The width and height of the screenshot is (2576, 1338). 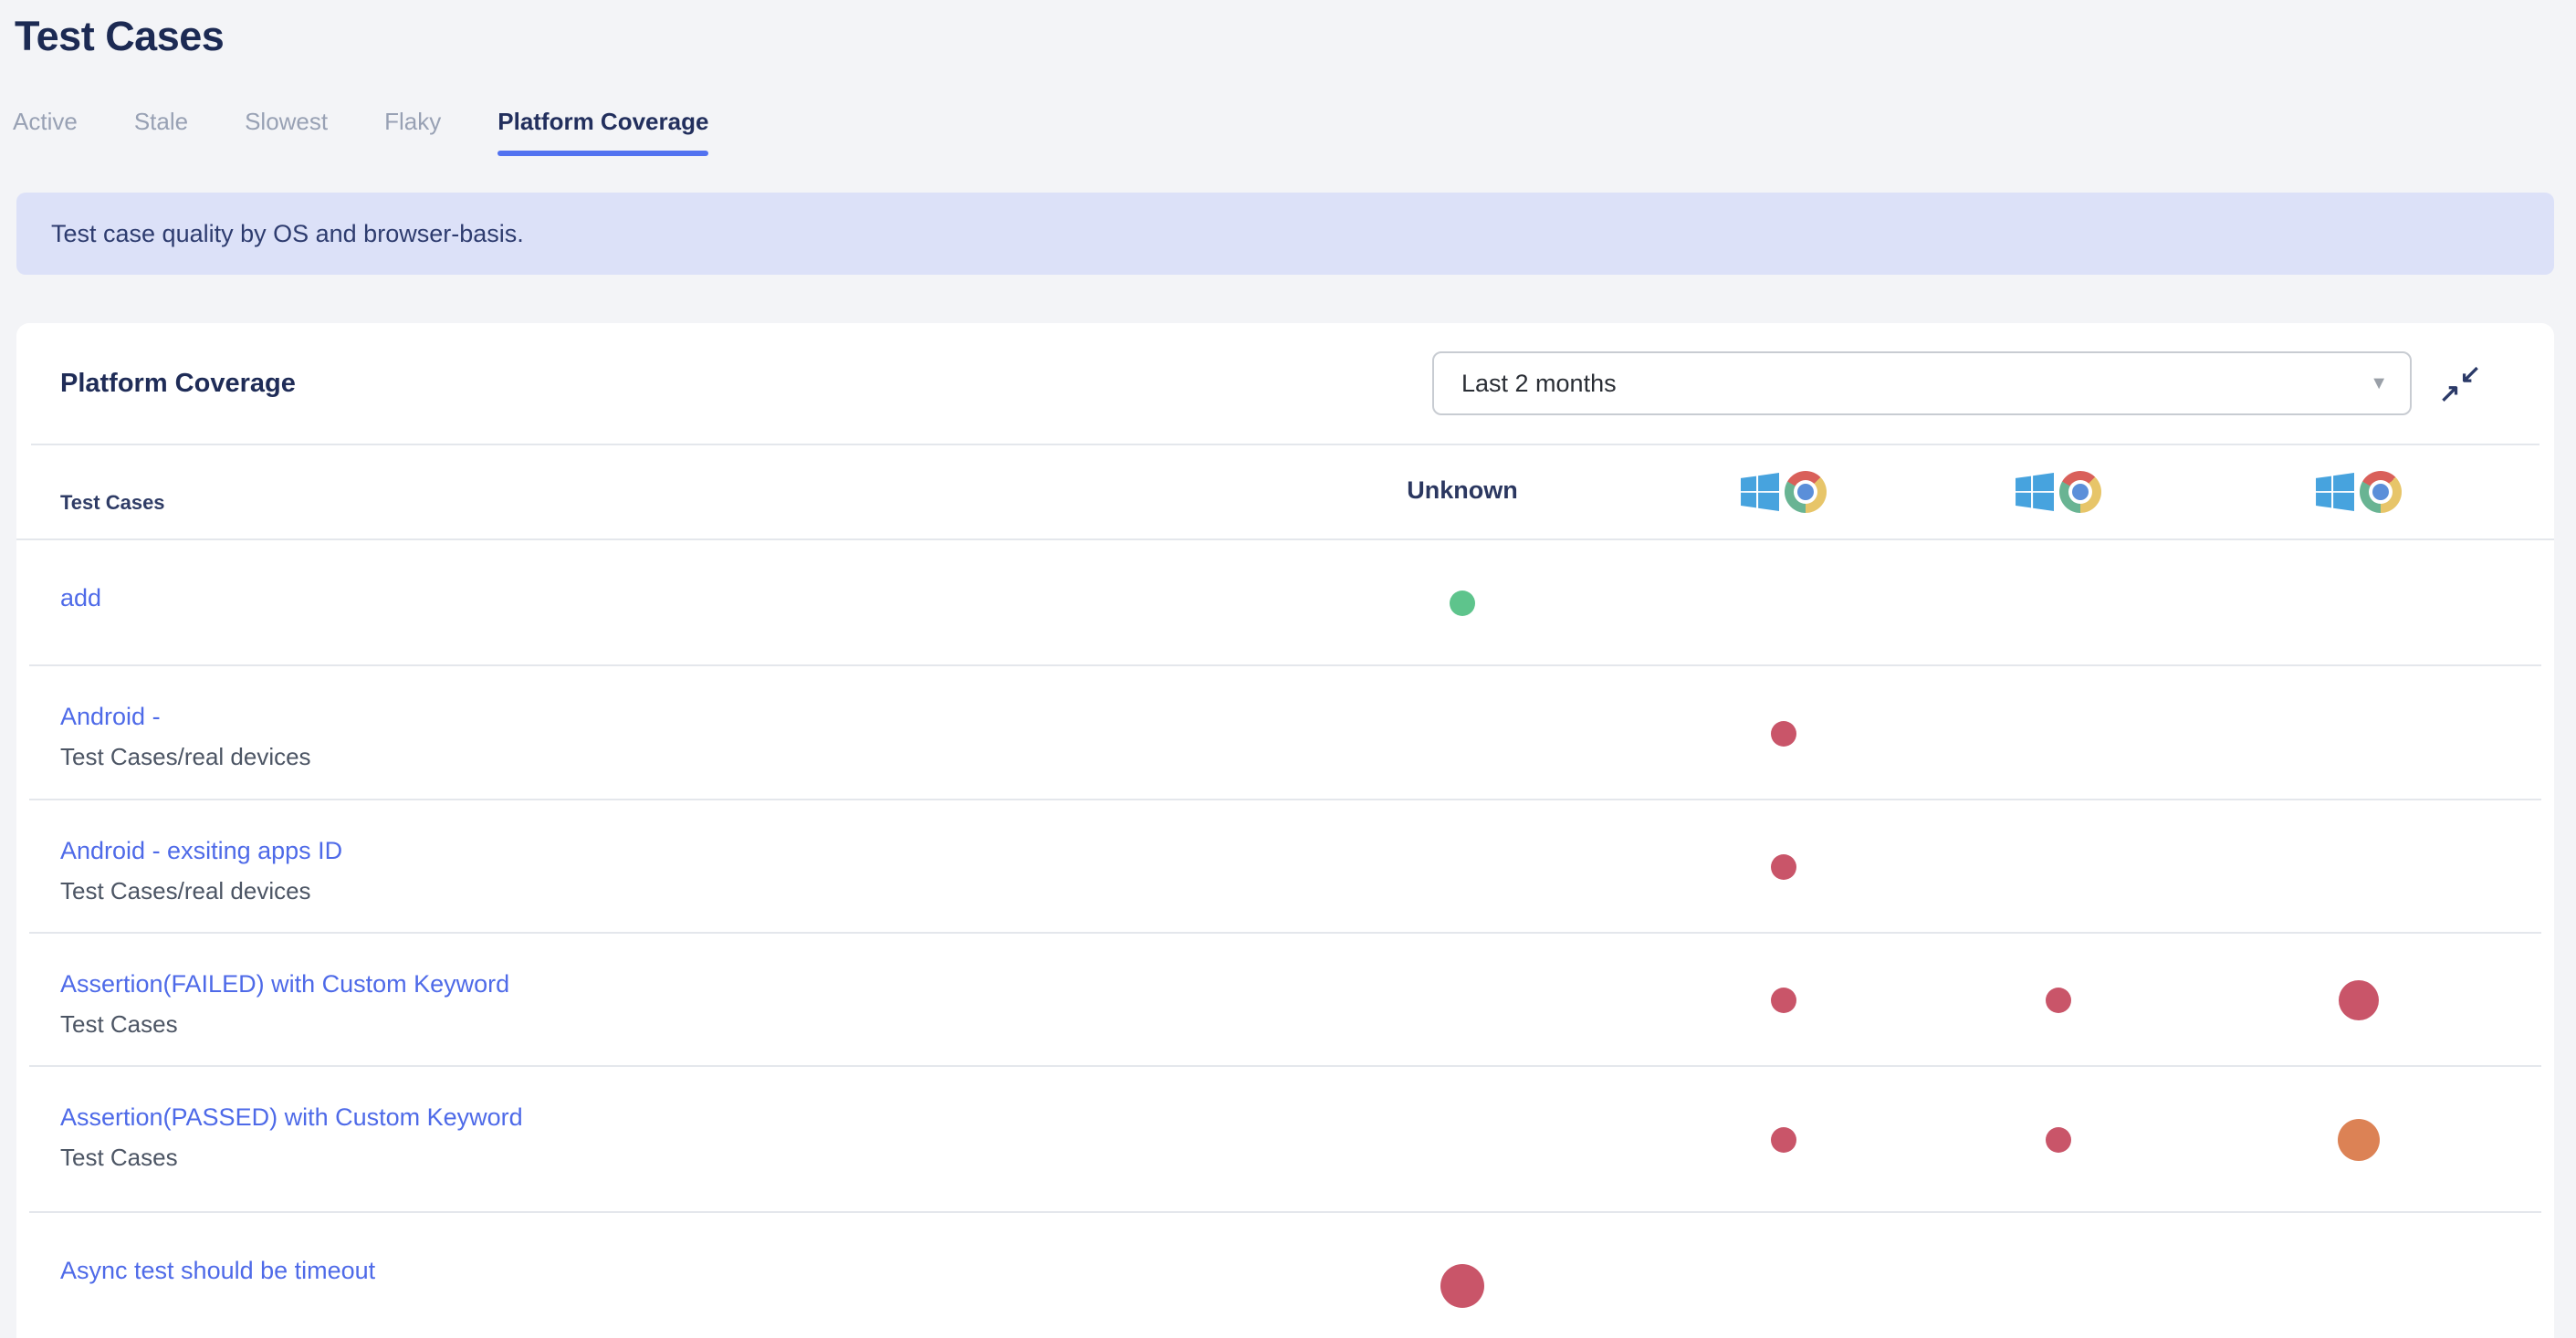 I want to click on chevron-down-icon: ▼, so click(x=2379, y=382).